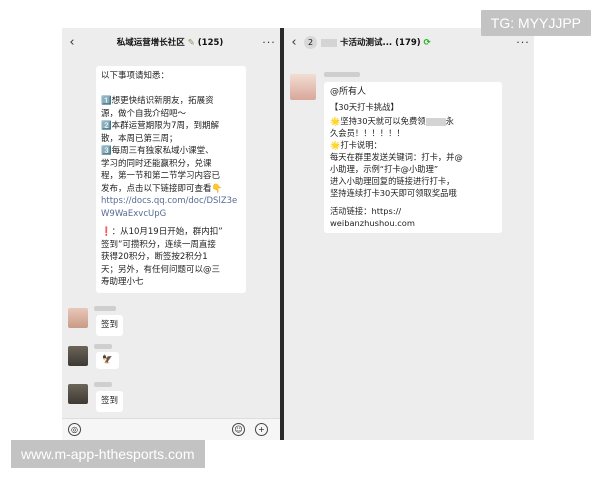  Describe the element at coordinates (384, 169) in the screenshot. I see `announcement-line: 小助理，示例“打卡@小助理”` at that location.